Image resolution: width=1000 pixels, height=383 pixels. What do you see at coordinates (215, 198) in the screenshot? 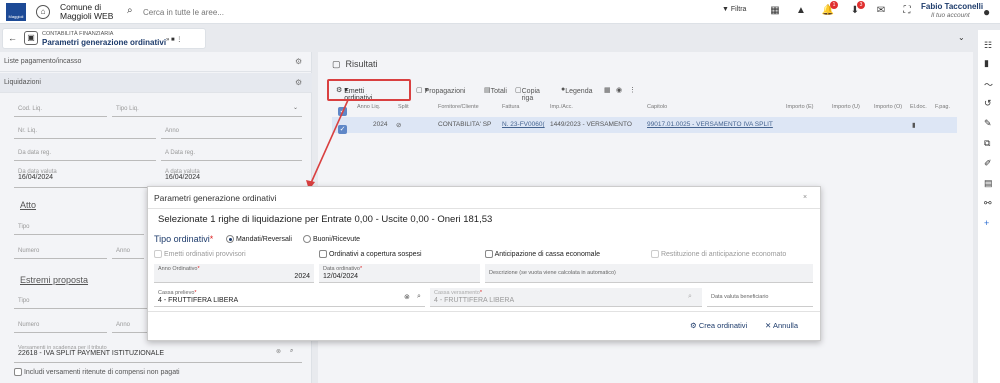
I see `modal-title: Parametri generazione ordinativi` at bounding box center [215, 198].